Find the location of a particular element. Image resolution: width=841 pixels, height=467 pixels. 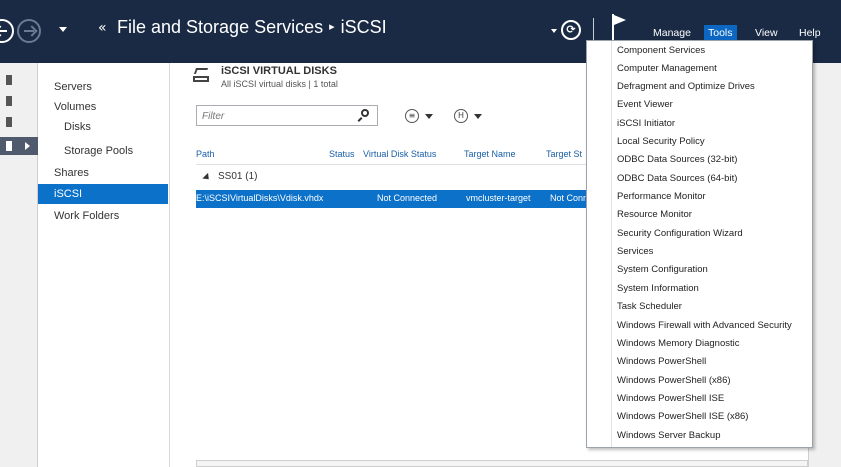

cell-target-status: Not Conn is located at coordinates (569, 198).